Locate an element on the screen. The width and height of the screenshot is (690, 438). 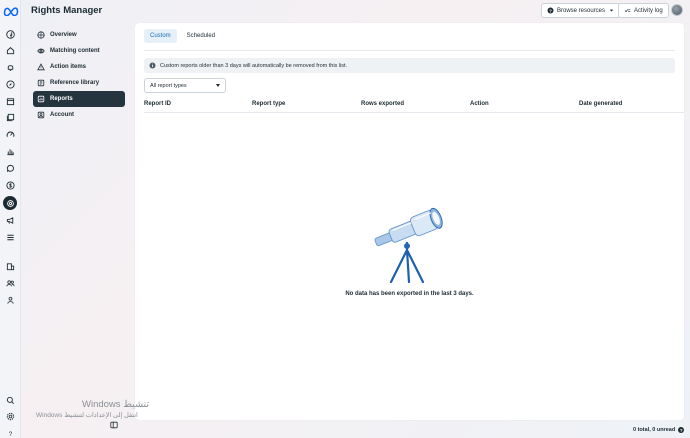
facebook-icon is located at coordinates (10, 34).